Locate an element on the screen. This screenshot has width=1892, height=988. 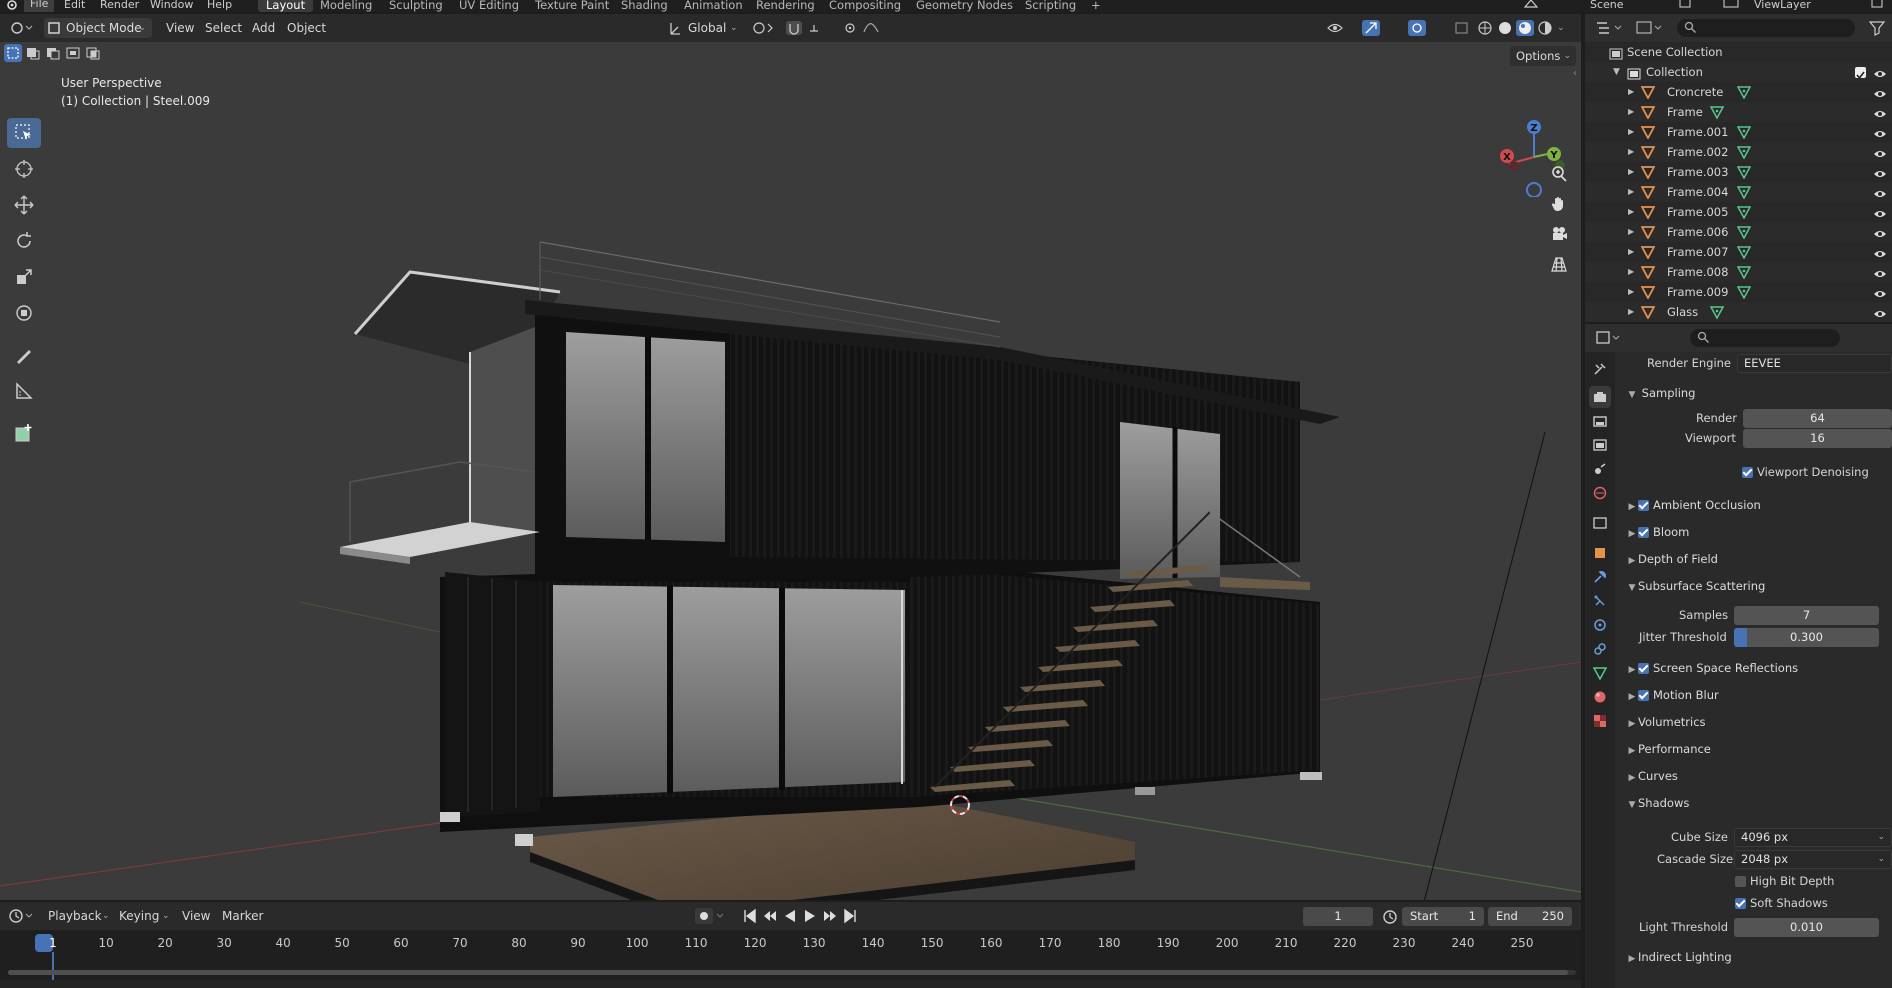
output-tab-icon is located at coordinates (1600, 421).